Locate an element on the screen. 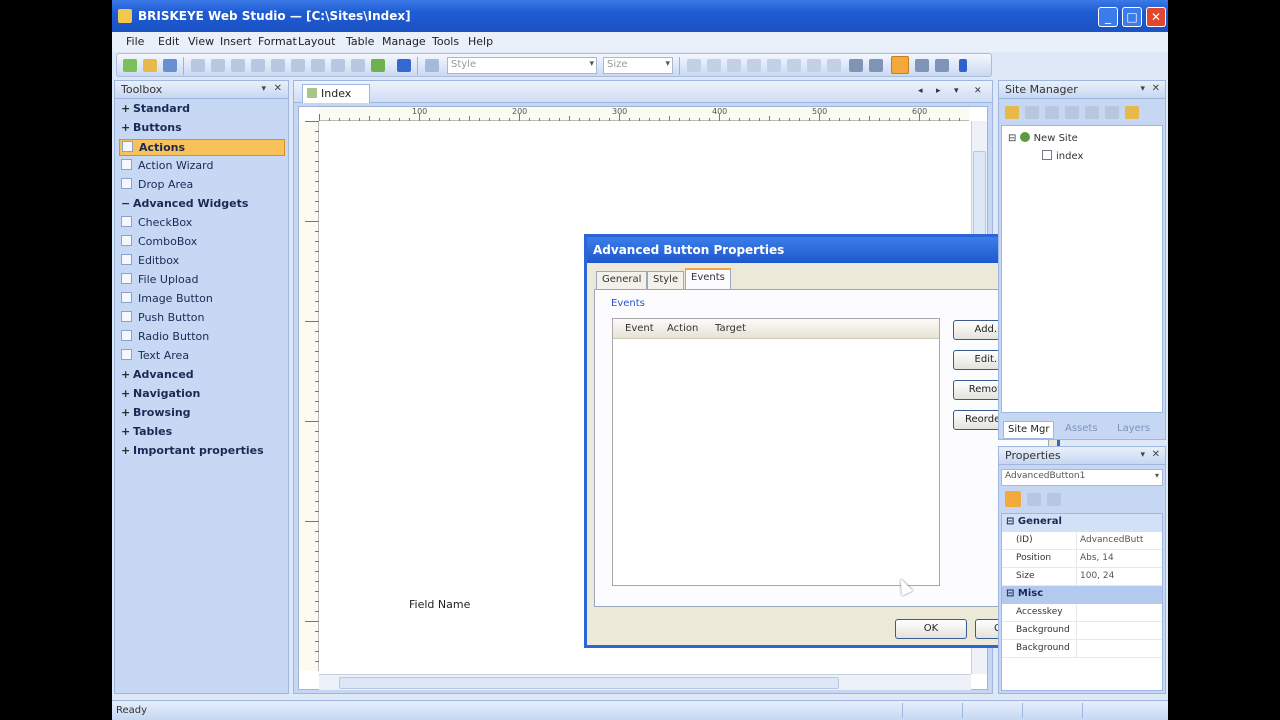 Image resolution: width=1280 pixels, height=720 pixels. toolbox-group-tables: + Tables is located at coordinates (202, 432).